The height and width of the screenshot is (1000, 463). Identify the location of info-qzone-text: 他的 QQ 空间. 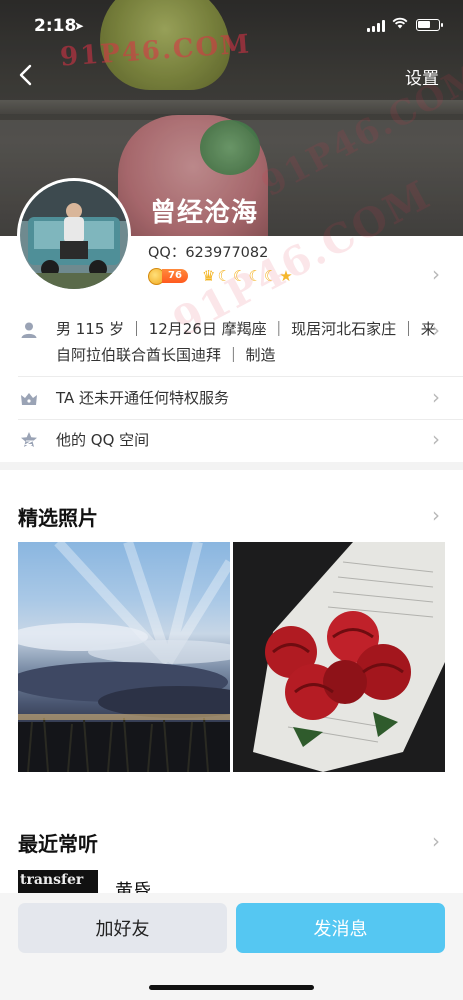
(103, 440).